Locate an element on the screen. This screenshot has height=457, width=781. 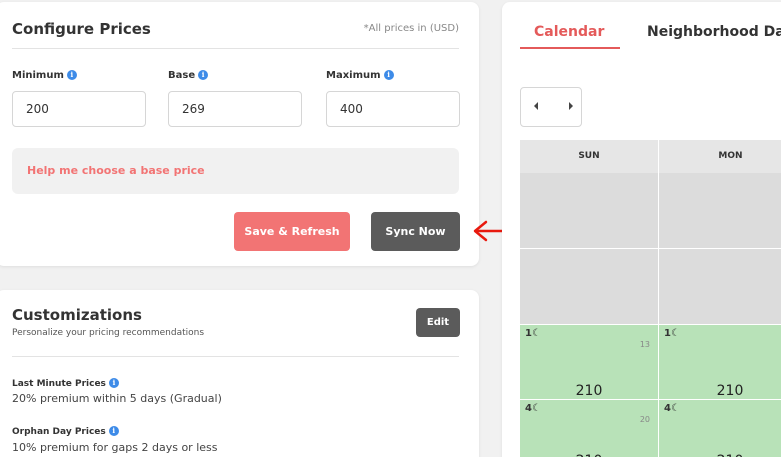
day-number: 13 is located at coordinates (644, 344).